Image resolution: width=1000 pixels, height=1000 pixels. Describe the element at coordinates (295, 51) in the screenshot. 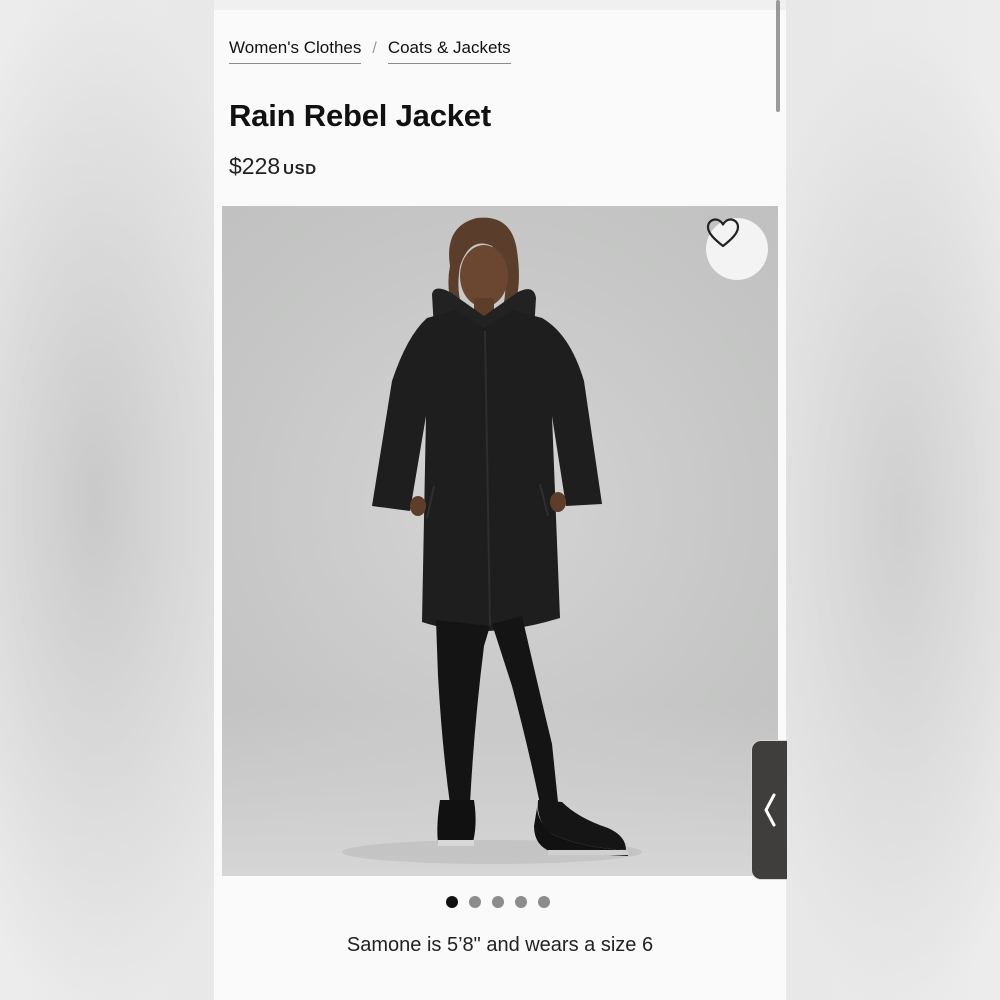

I see `breadcrumb-womens-clothes: Women's Clothes` at that location.